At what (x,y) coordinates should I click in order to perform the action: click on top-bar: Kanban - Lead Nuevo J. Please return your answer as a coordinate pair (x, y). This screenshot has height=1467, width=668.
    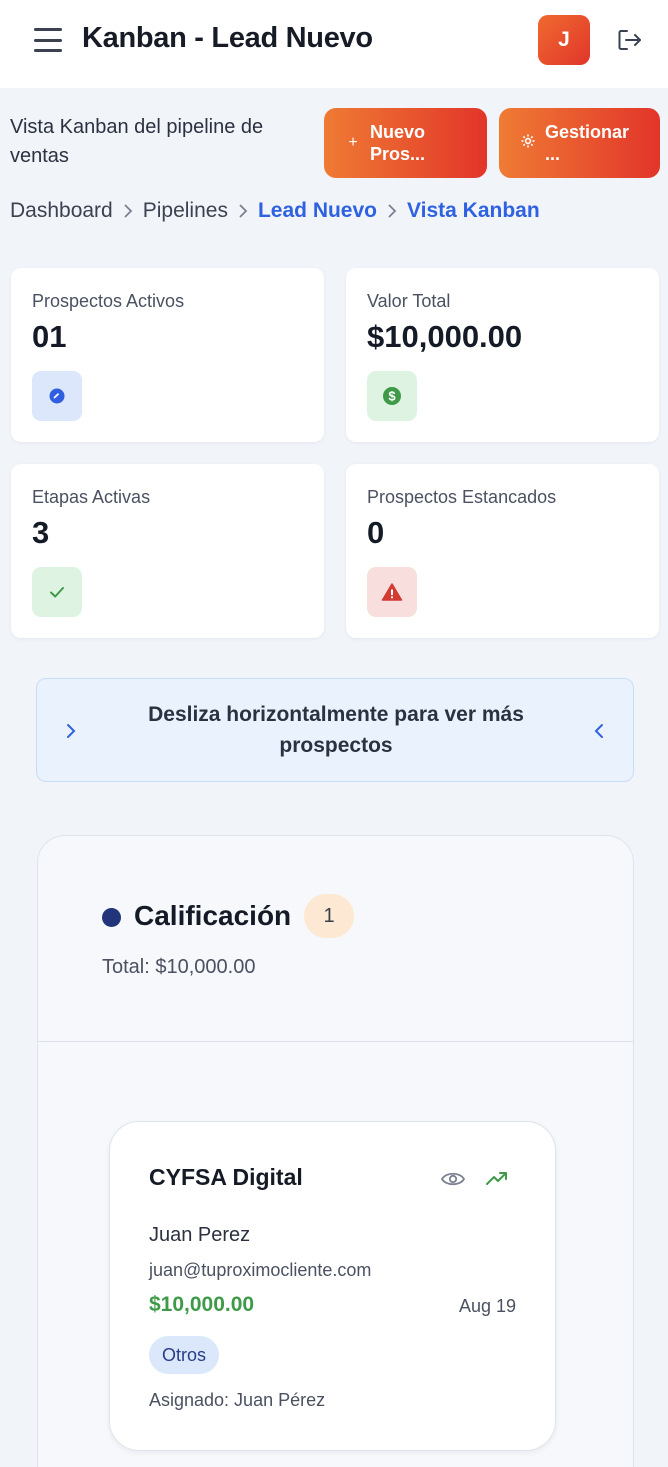
    Looking at the image, I should click on (334, 44).